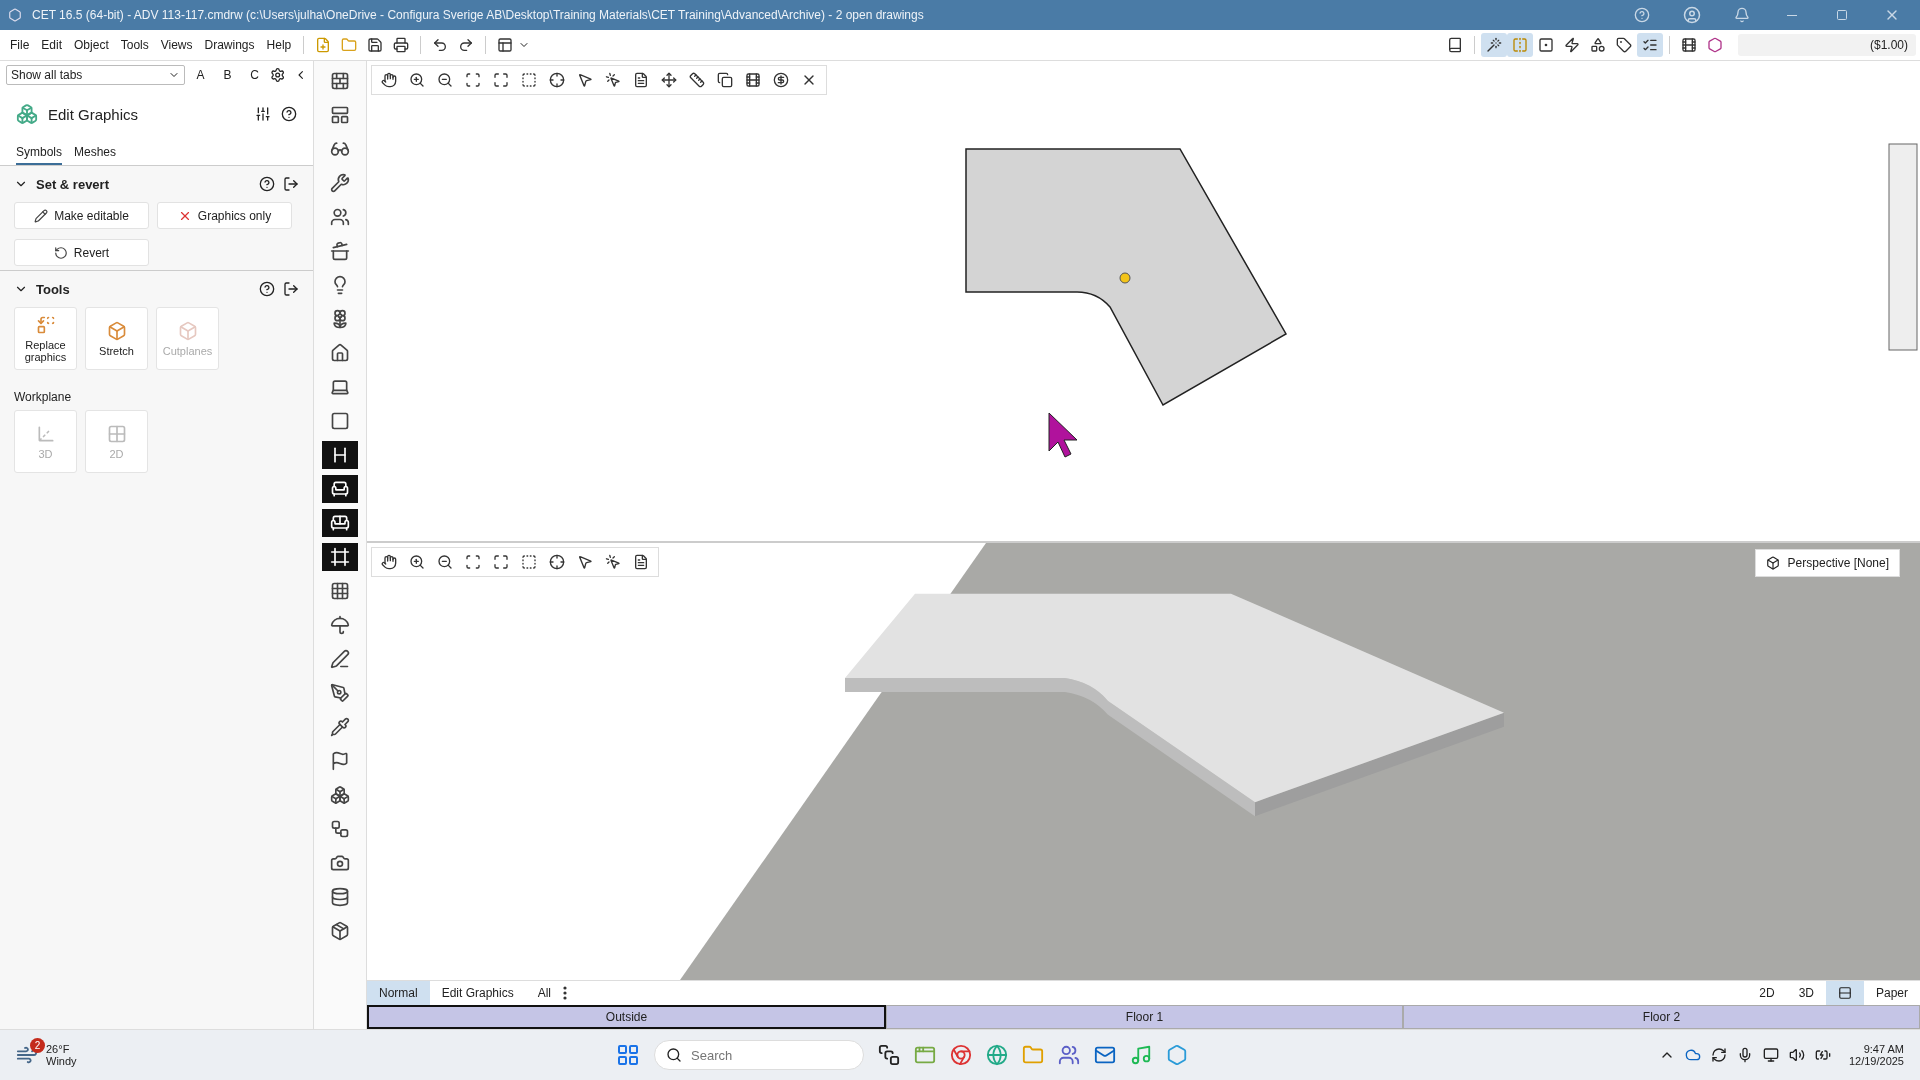 This screenshot has height=1080, width=1920. Describe the element at coordinates (1844, 993) in the screenshot. I see `view-mode-tab` at that location.